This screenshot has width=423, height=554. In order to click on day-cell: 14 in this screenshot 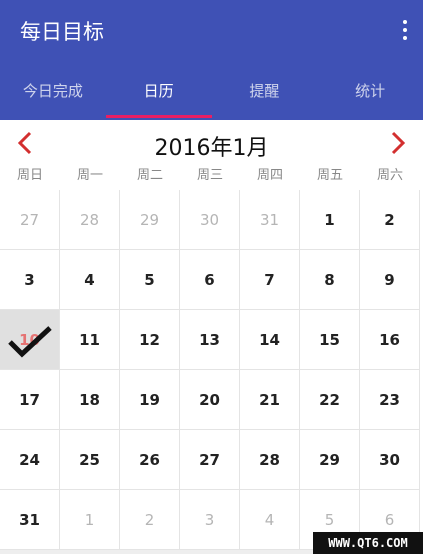, I will do `click(270, 340)`.